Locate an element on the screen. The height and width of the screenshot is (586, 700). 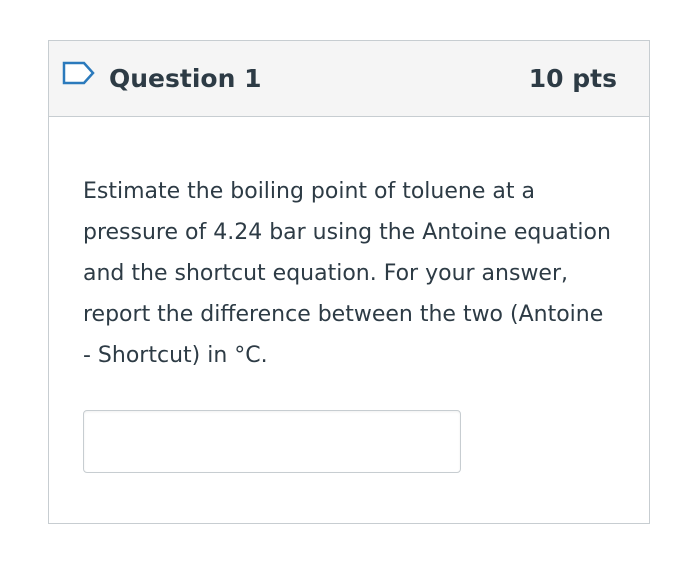
flag-question-icon is located at coordinates (79, 73).